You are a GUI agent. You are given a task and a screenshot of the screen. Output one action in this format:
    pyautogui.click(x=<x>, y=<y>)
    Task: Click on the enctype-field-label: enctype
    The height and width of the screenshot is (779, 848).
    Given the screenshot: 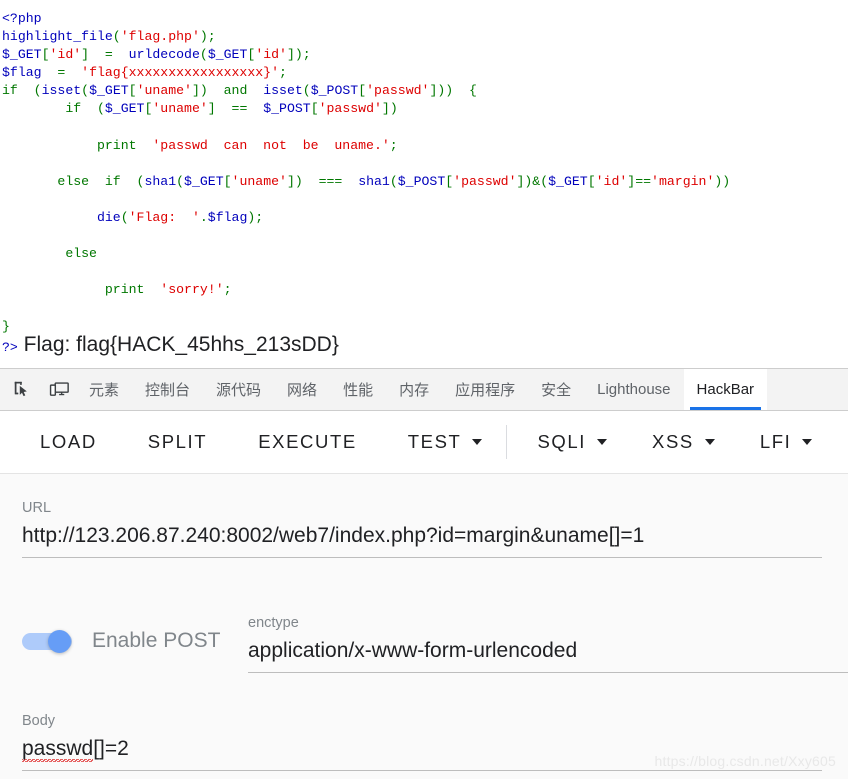 What is the action you would take?
    pyautogui.click(x=273, y=623)
    